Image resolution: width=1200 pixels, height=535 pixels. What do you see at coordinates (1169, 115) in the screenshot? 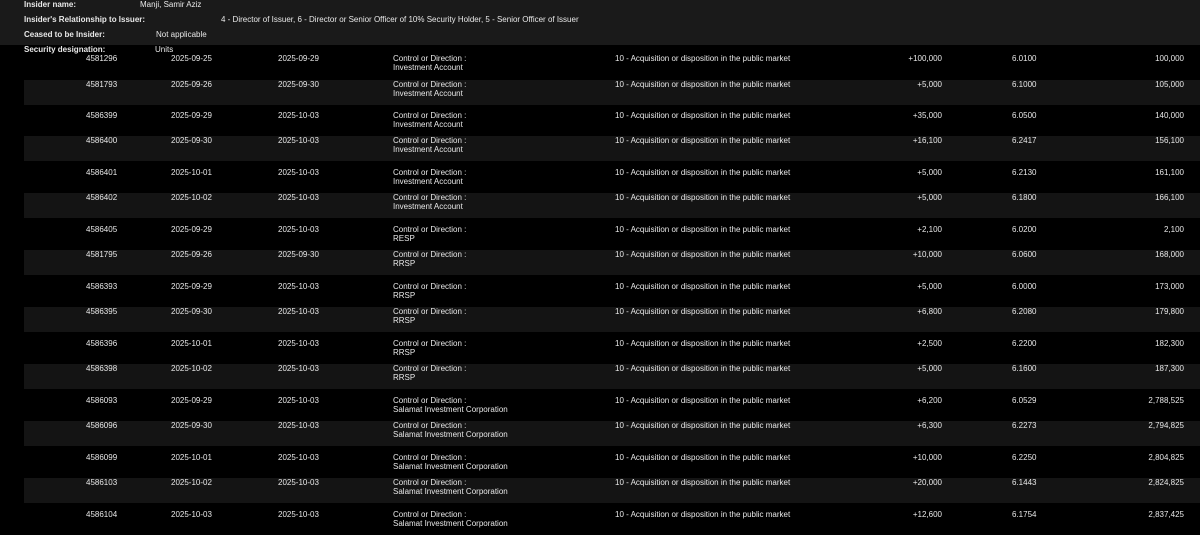
I see `closing-balance: 140,000` at bounding box center [1169, 115].